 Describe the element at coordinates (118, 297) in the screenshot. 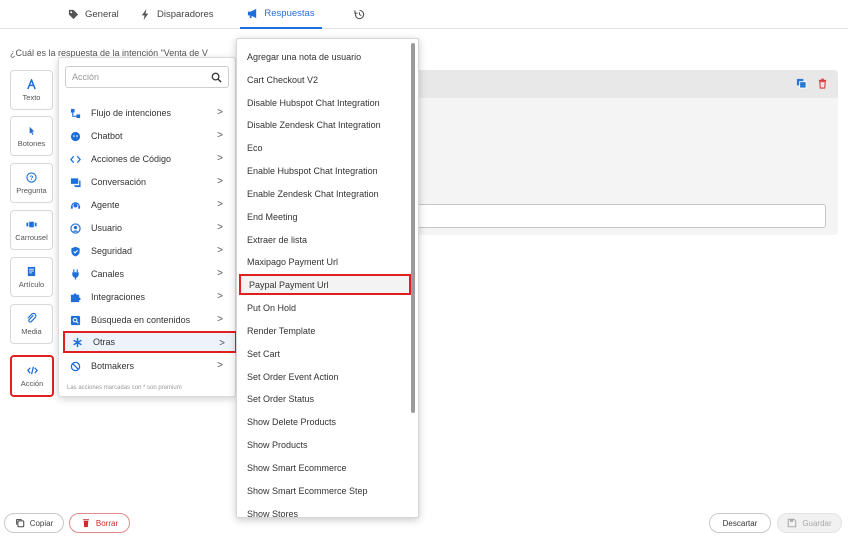

I see `category-label: Integraciones` at that location.